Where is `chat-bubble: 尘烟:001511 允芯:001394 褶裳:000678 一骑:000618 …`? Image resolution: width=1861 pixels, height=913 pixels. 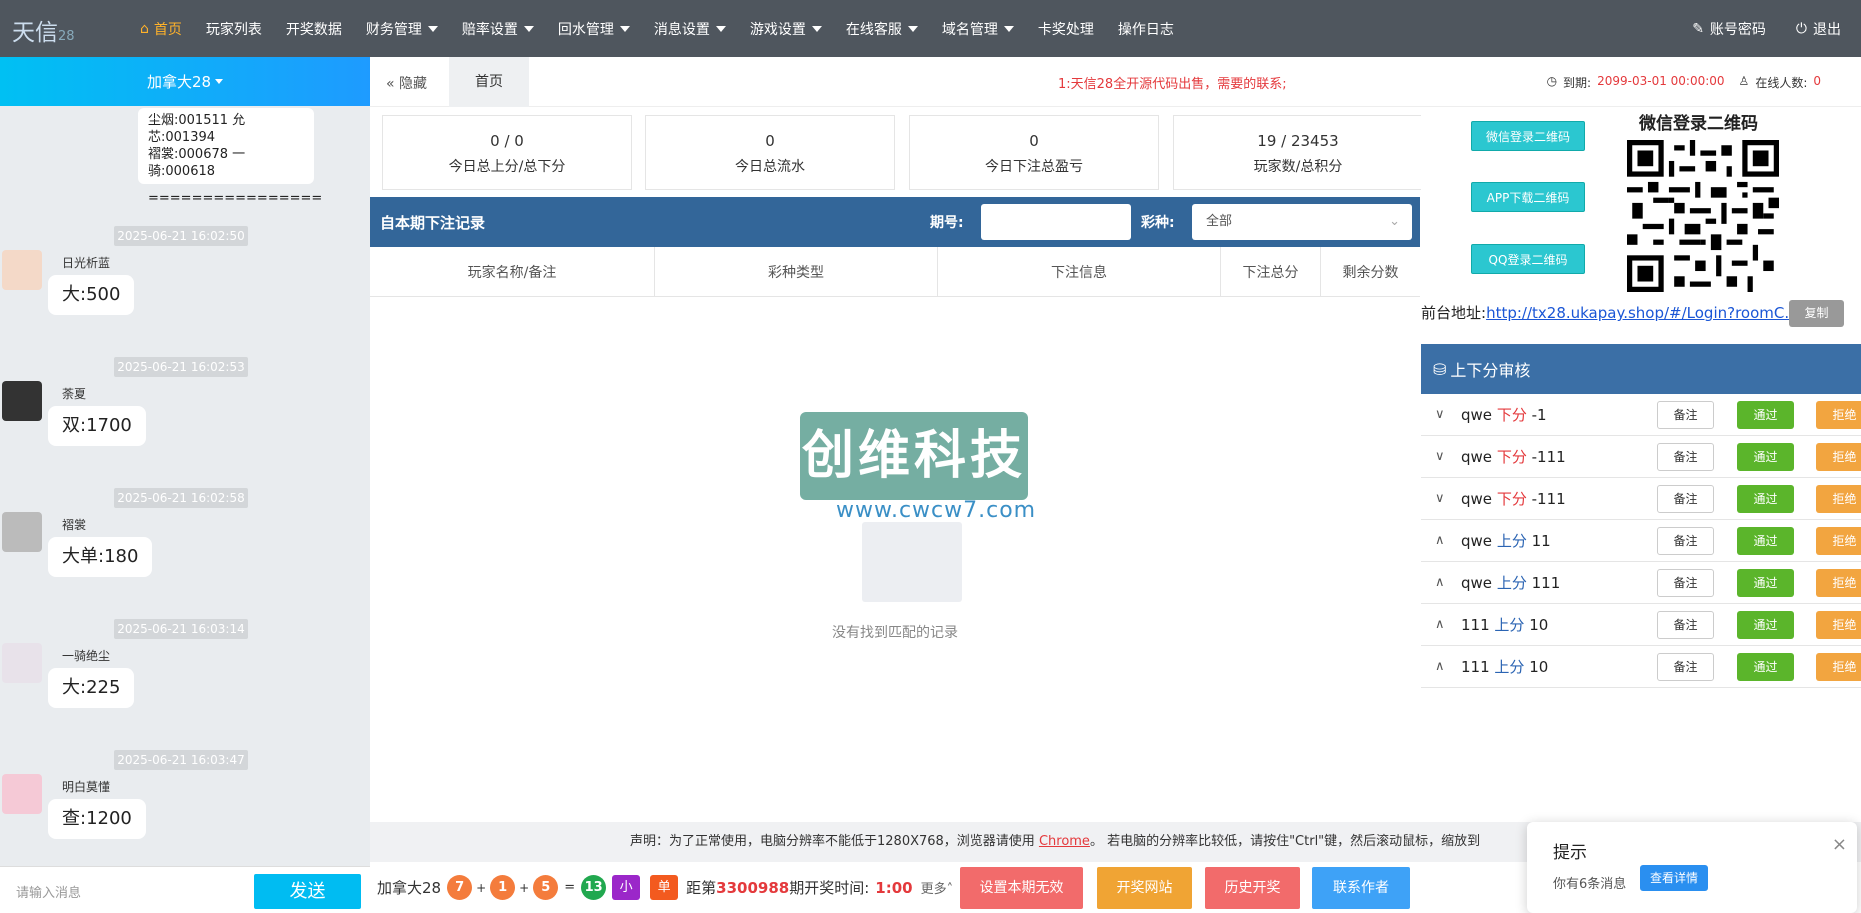
chat-bubble: 尘烟:001511 允芯:001394 褶裳:000678 一骑:000618 … is located at coordinates (230, 157).